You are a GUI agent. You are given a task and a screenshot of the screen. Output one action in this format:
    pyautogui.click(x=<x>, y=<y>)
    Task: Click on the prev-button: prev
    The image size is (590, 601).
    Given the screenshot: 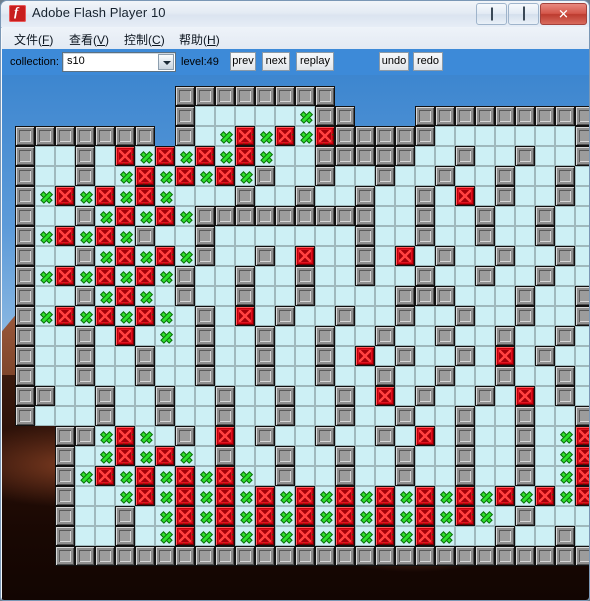 What is the action you would take?
    pyautogui.click(x=243, y=61)
    